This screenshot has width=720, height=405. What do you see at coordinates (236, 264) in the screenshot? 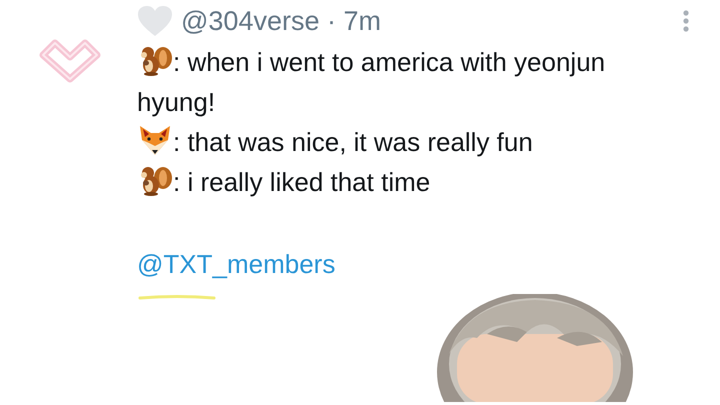
I see `mention-link: @TXT_members` at bounding box center [236, 264].